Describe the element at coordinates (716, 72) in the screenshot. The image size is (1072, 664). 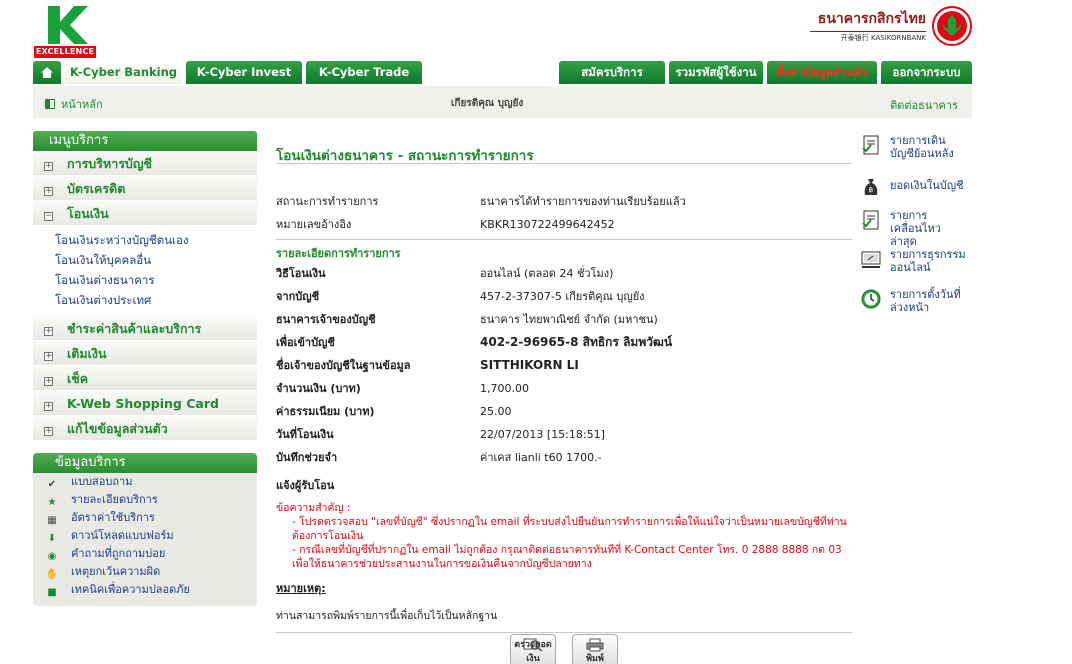
I see `tab-combine-user: รวมรหัสผู้ใช้งาน` at that location.